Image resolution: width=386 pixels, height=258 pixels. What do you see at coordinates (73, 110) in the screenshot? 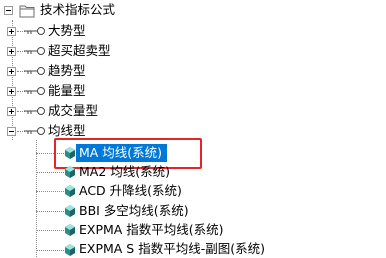
I see `category-label: 成交量型` at bounding box center [73, 110].